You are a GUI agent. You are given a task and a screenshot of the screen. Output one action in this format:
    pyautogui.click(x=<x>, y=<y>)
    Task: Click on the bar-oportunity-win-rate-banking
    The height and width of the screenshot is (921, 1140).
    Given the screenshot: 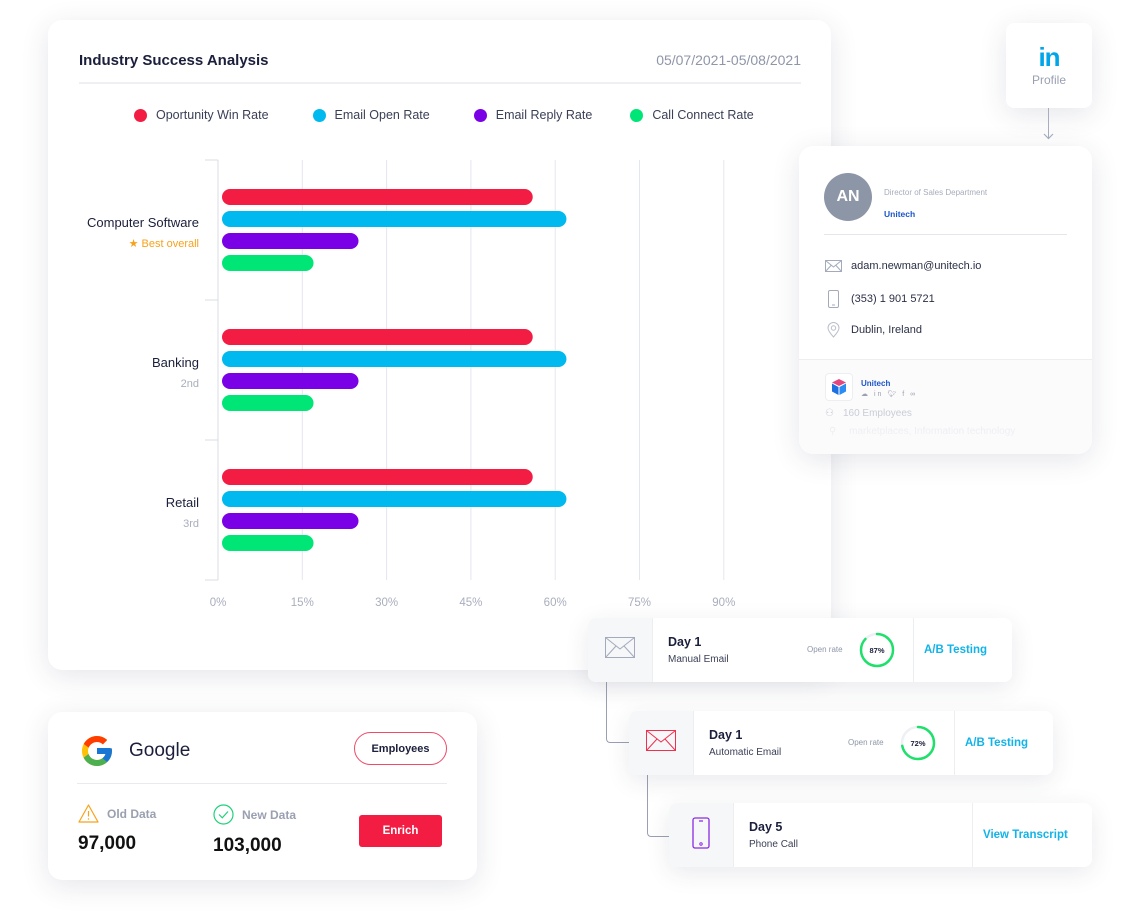 What is the action you would take?
    pyautogui.click(x=377, y=337)
    